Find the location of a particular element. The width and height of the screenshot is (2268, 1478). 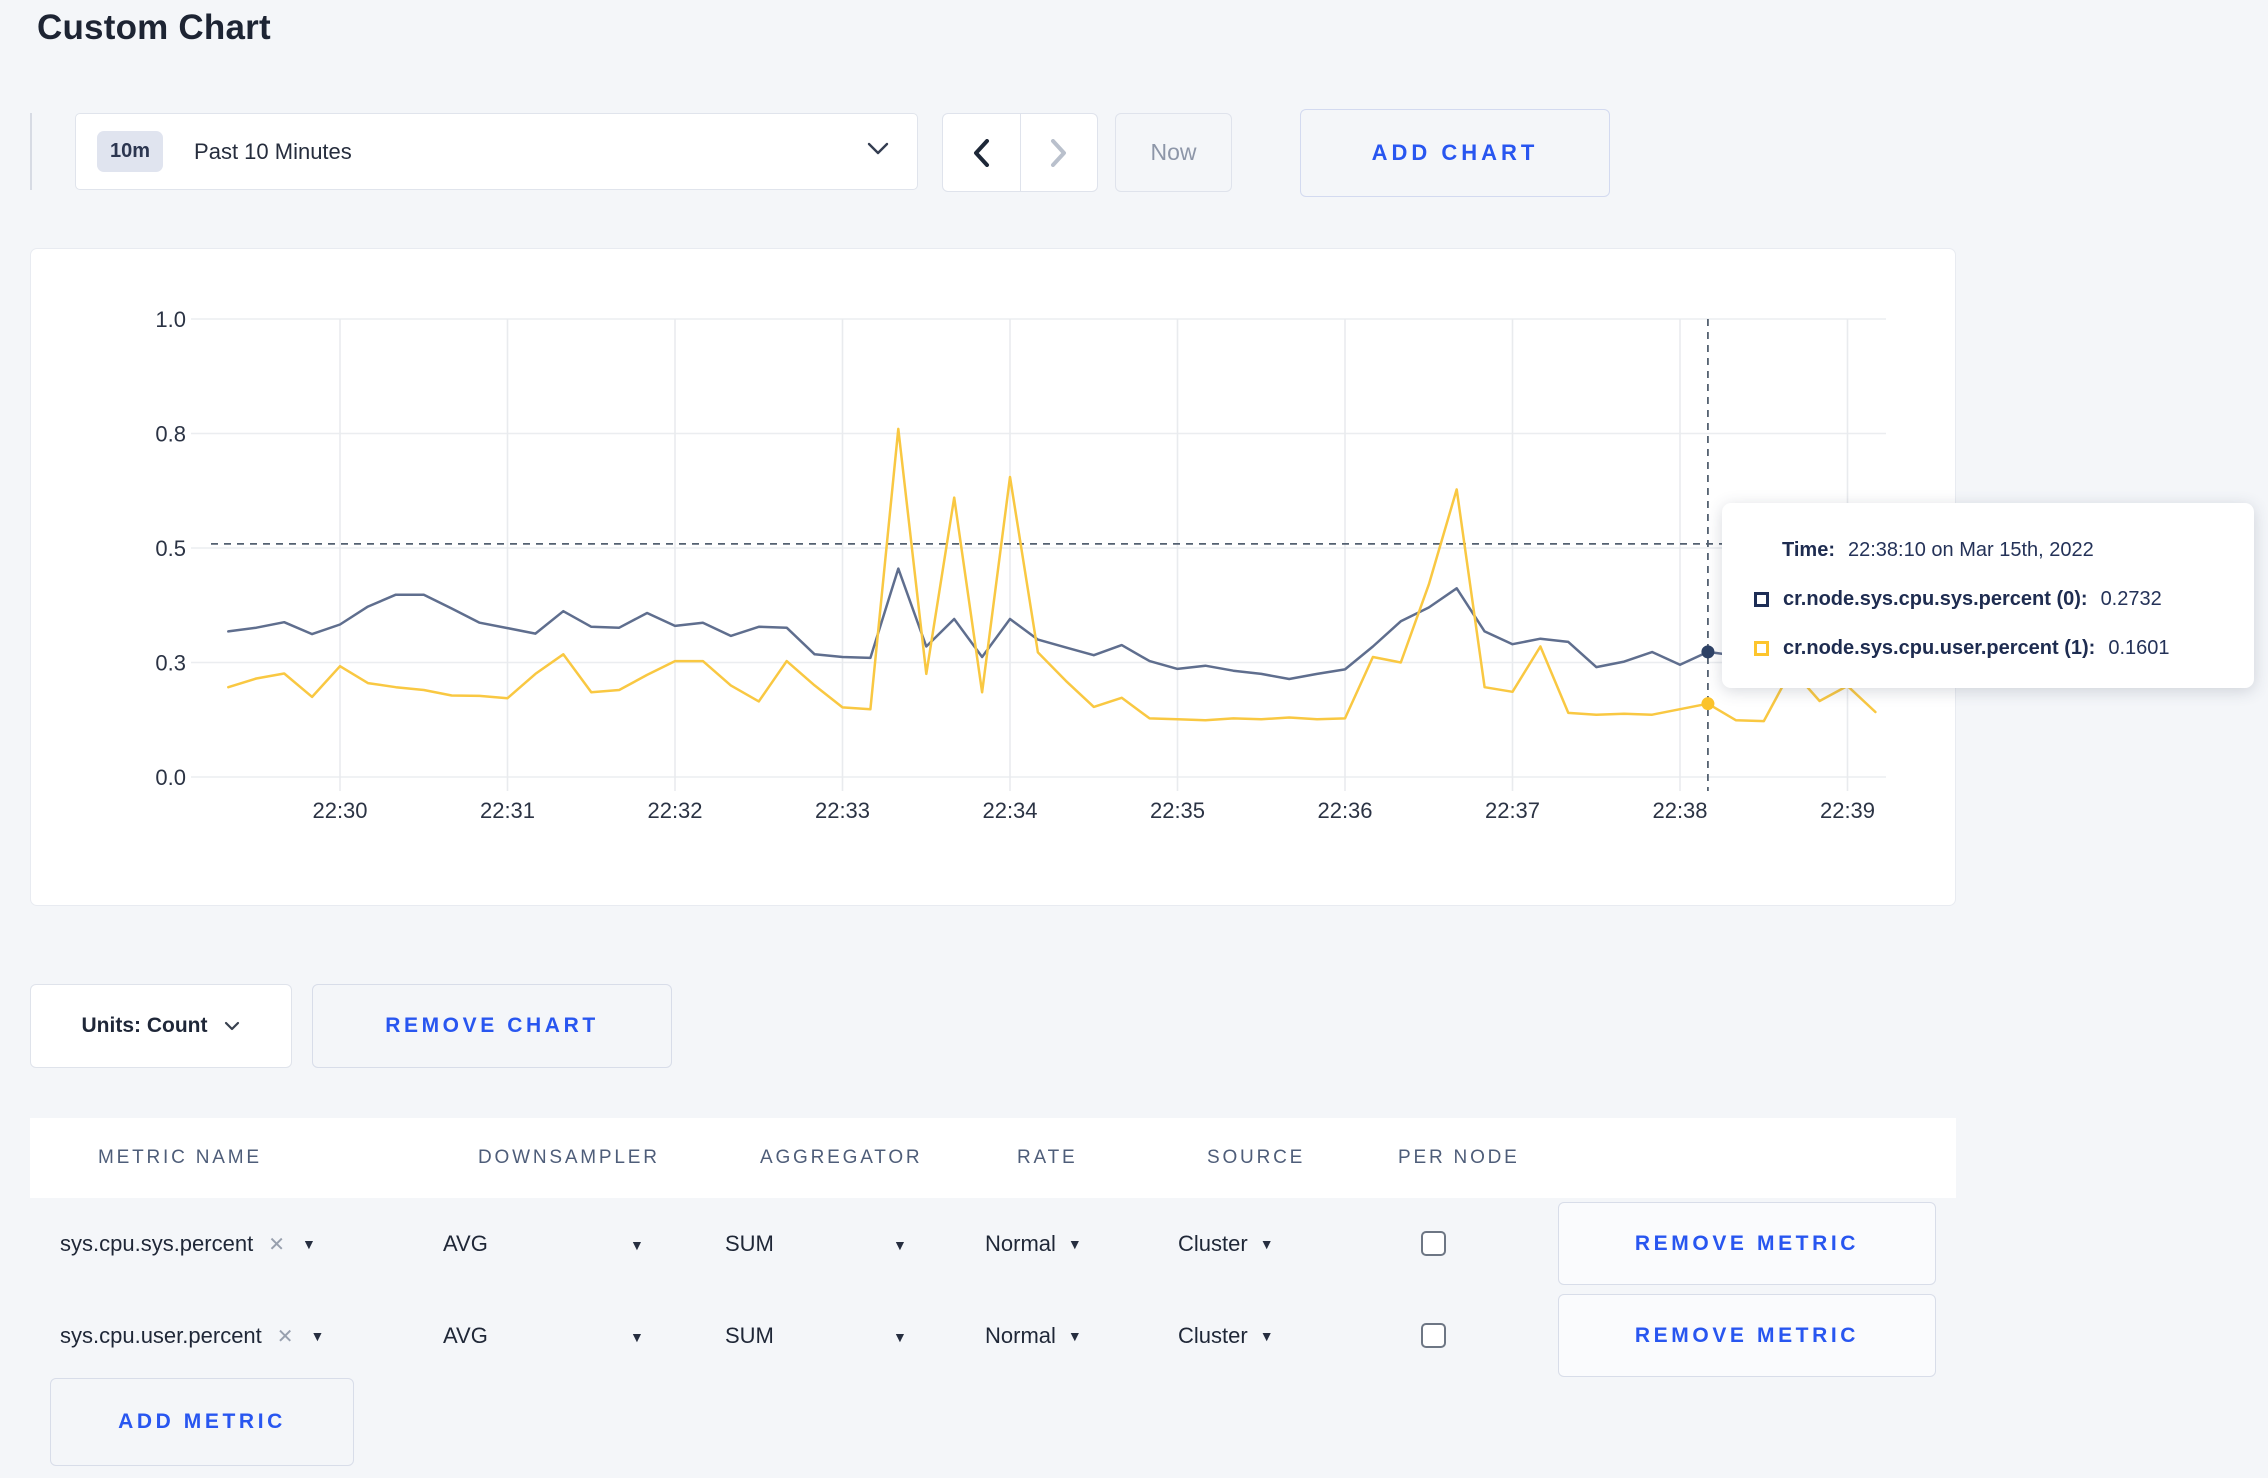

tooltip-time-value: 22:38:10 on Mar 15th, 2022 is located at coordinates (1970, 549).